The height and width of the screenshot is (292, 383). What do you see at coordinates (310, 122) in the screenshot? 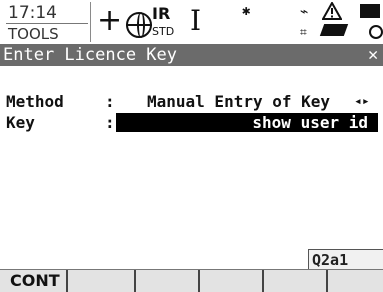
I see `key-value: show user id` at bounding box center [310, 122].